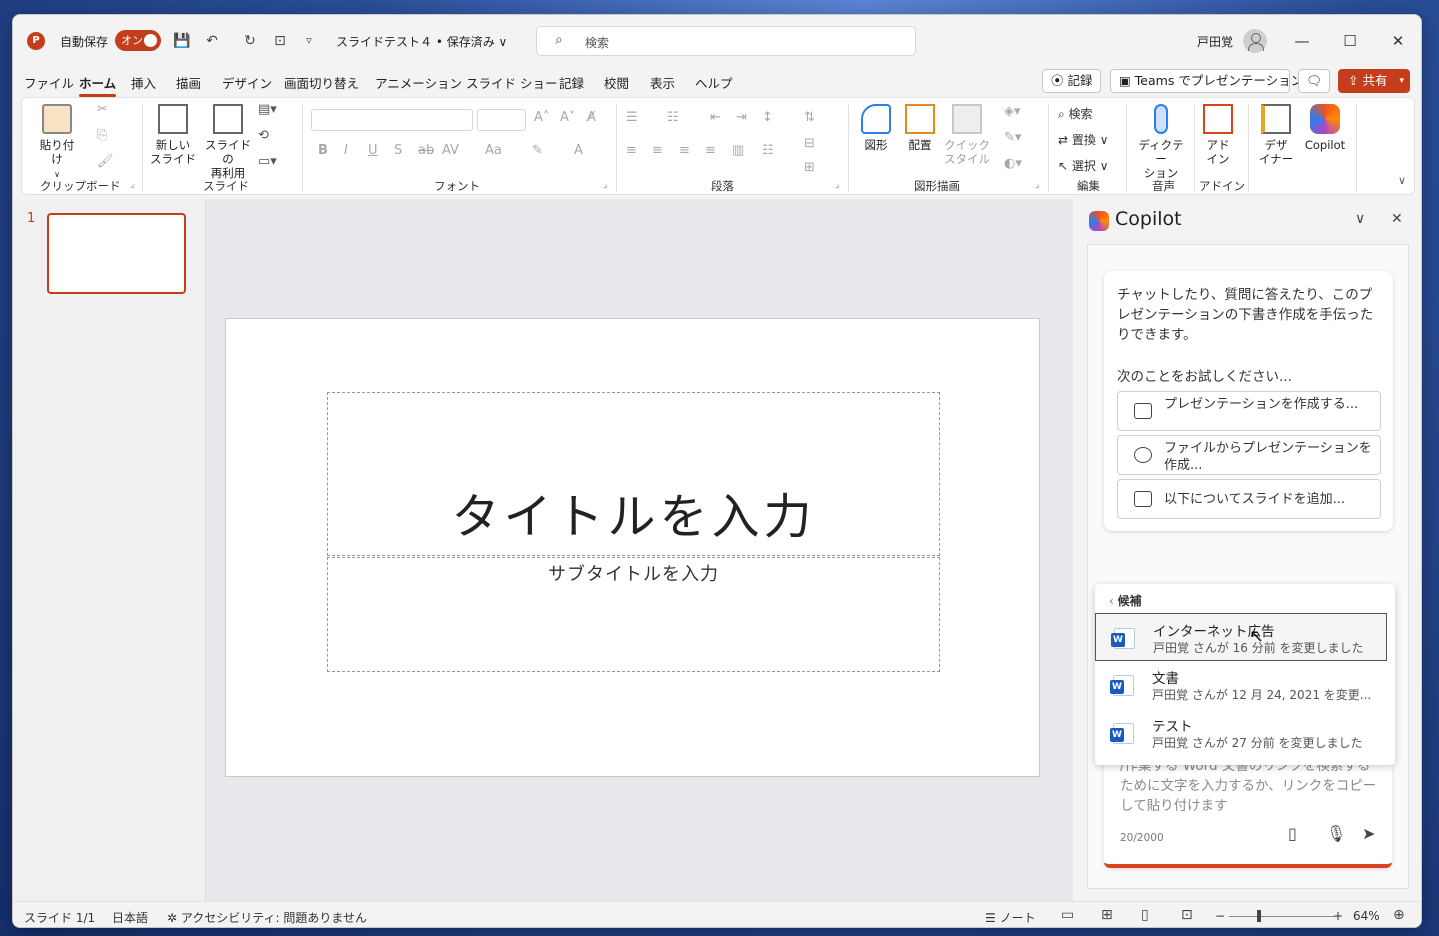 This screenshot has width=1439, height=936. Describe the element at coordinates (726, 41) in the screenshot. I see `search-input: ⌕ 検索` at that location.